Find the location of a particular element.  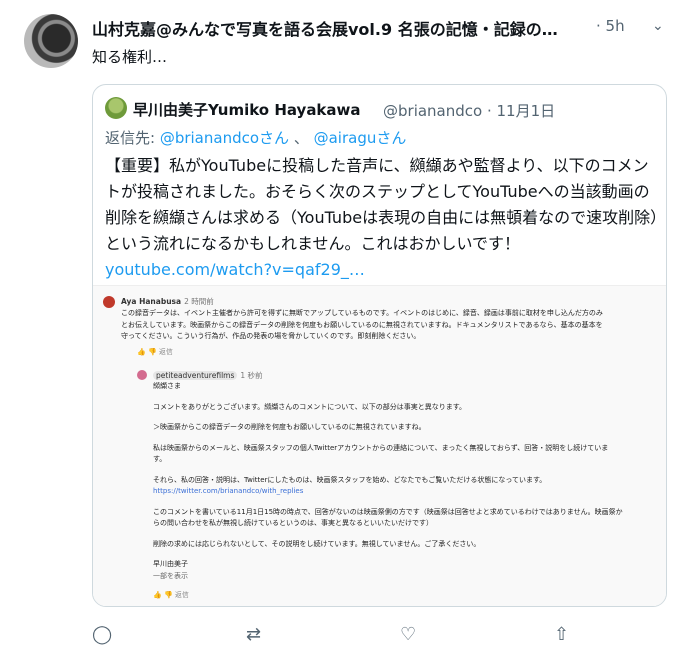

reply-icon: ◯ is located at coordinates (102, 634).